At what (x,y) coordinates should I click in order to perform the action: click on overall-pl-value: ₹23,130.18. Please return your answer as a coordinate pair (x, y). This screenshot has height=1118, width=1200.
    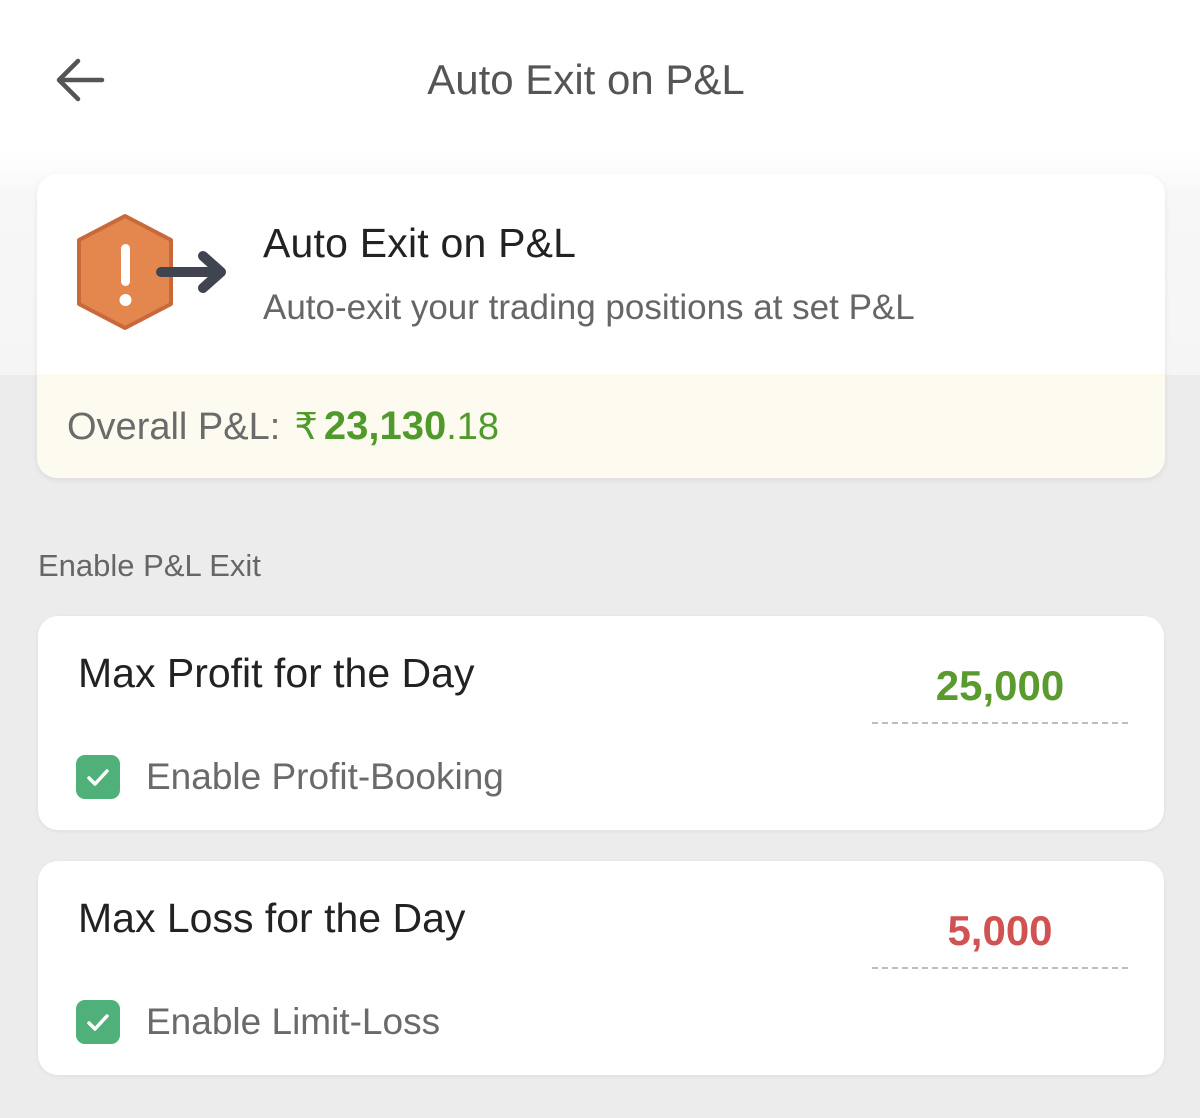
    Looking at the image, I should click on (397, 426).